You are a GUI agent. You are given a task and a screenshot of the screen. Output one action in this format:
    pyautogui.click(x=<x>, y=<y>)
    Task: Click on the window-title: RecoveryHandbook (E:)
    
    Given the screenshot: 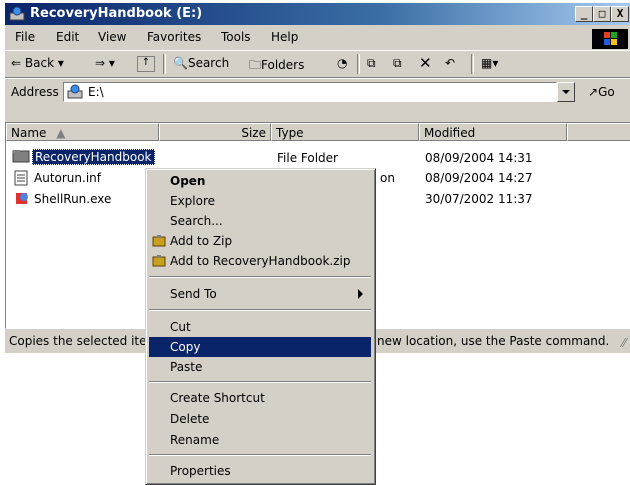 What is the action you would take?
    pyautogui.click(x=116, y=13)
    